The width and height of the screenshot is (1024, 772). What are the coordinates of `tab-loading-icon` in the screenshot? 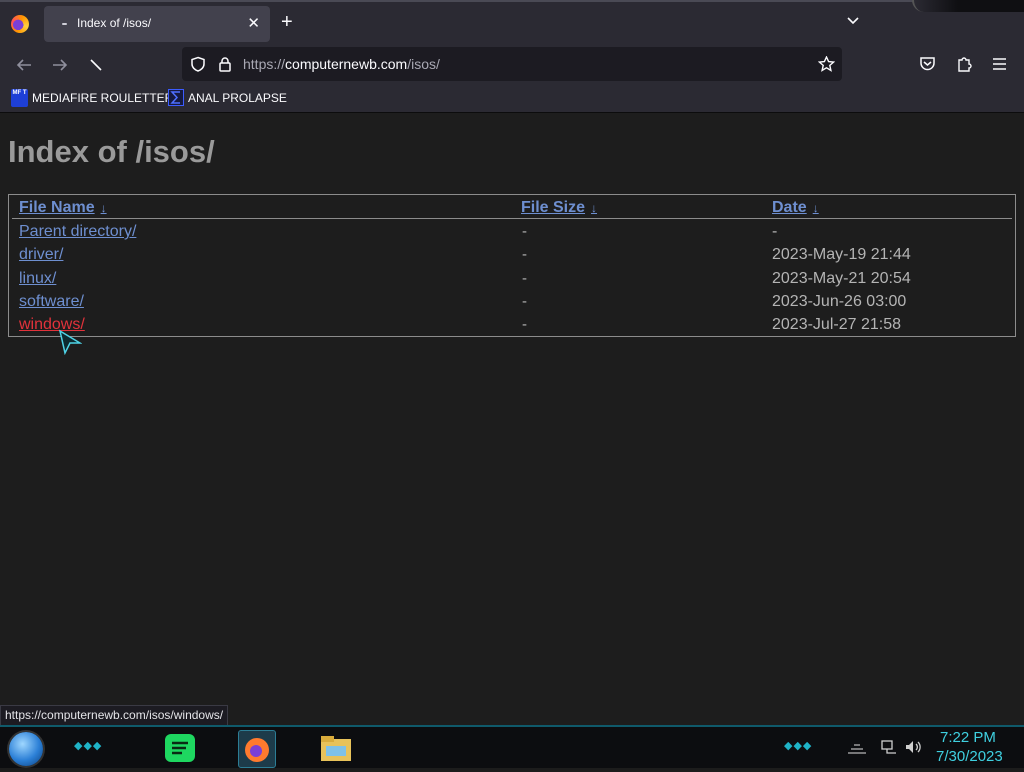 It's located at (64, 24).